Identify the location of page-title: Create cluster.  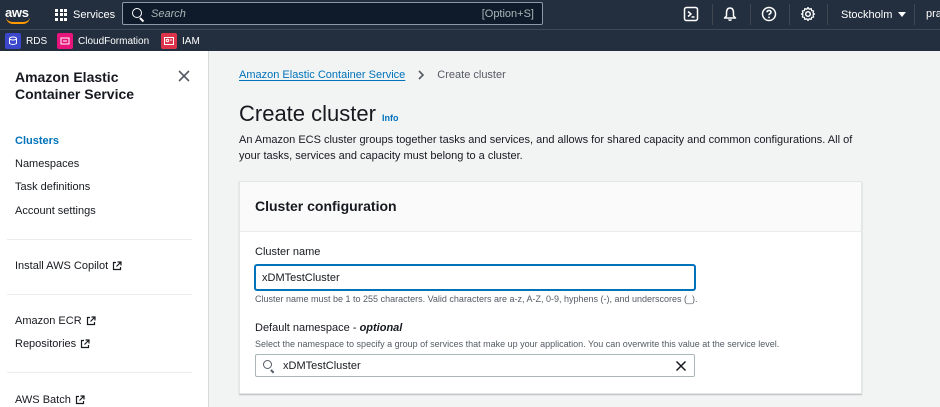
(307, 113).